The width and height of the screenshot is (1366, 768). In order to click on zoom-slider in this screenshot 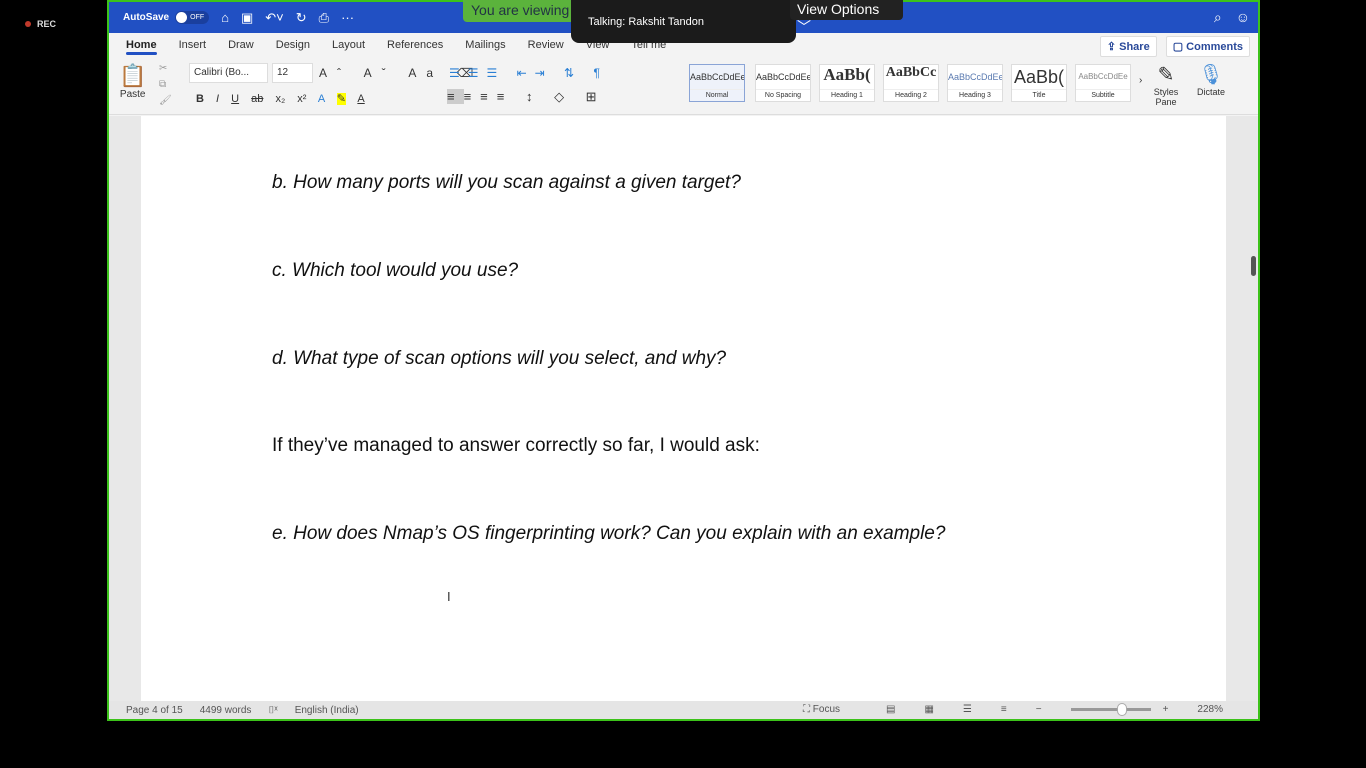, I will do `click(1110, 709)`.